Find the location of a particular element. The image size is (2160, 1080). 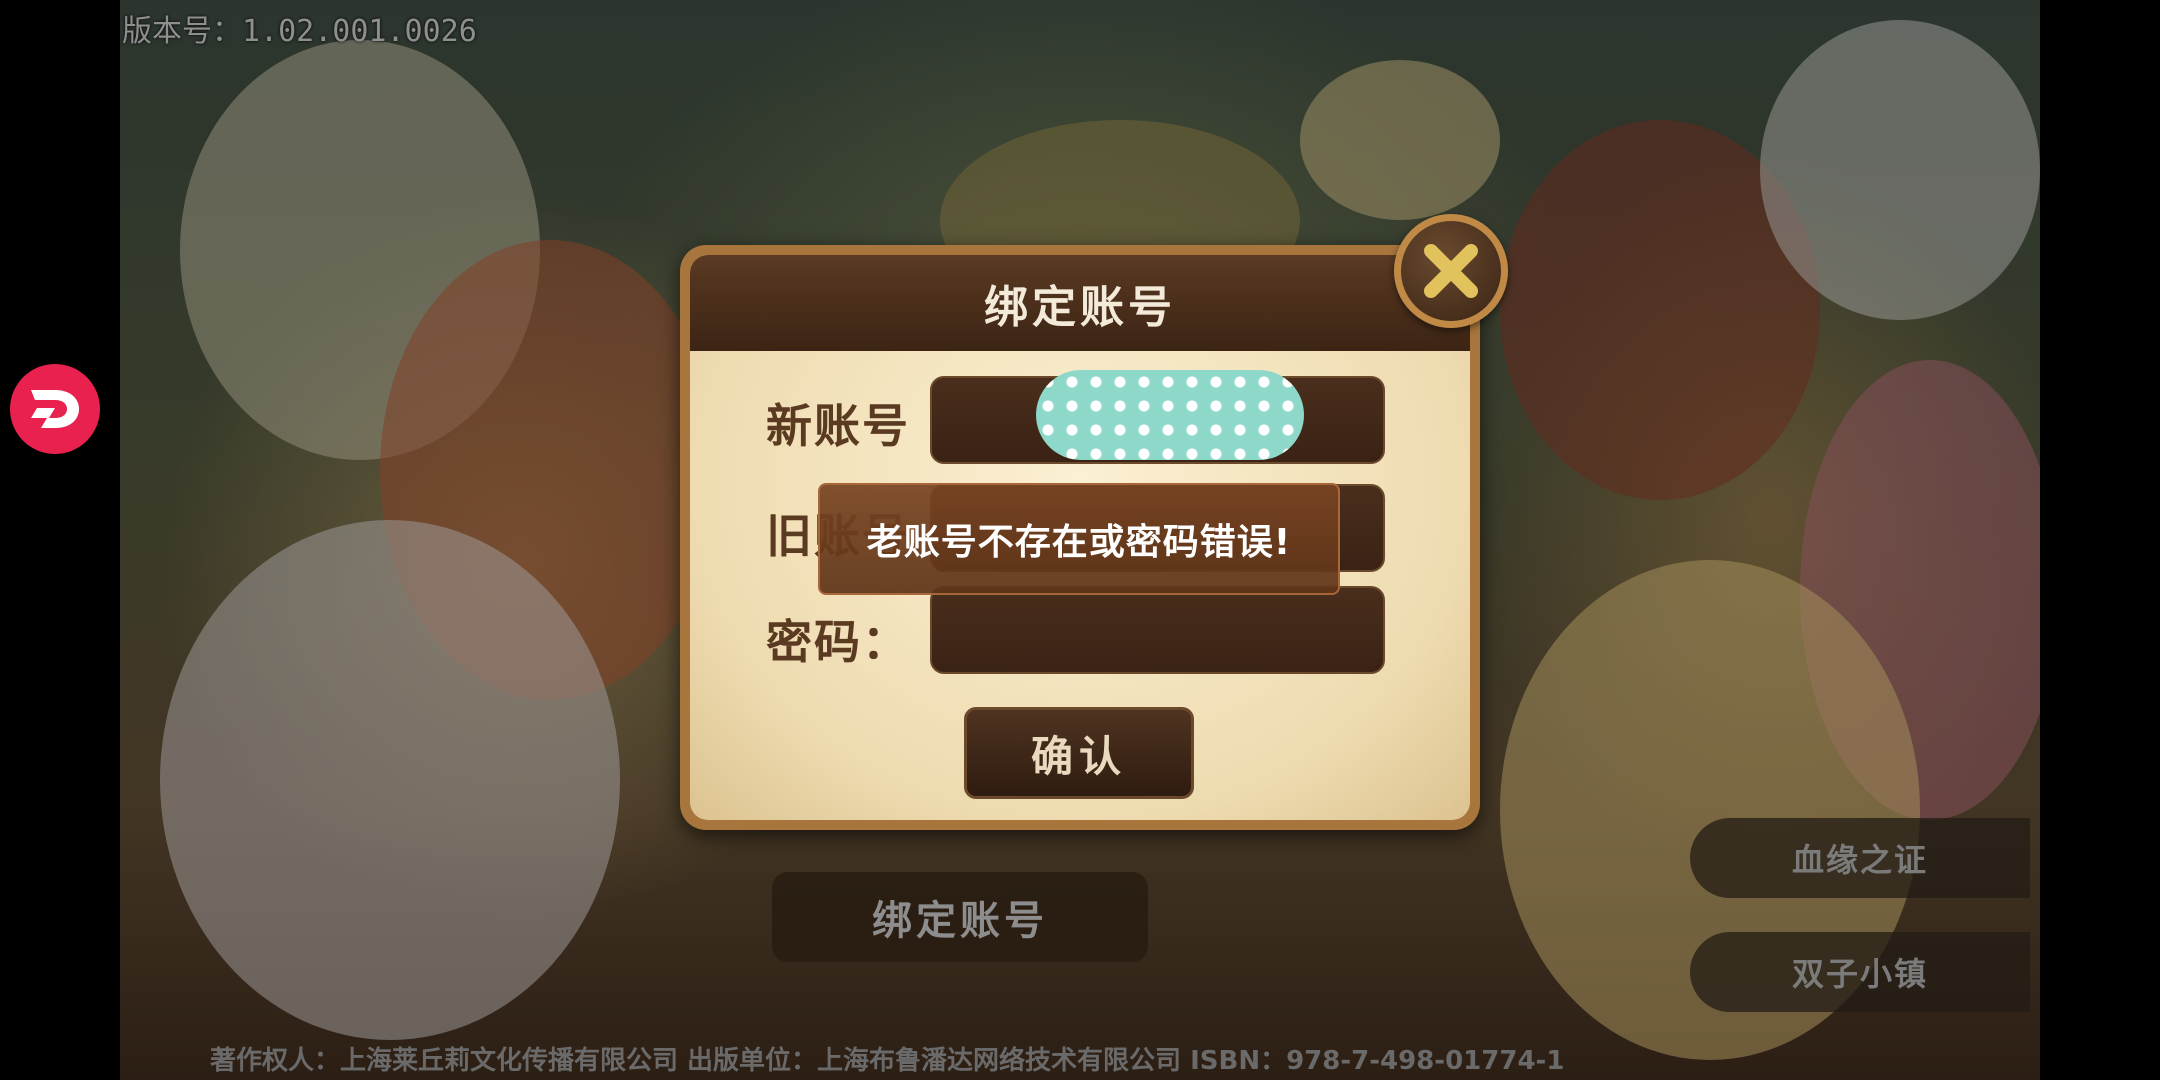

version-label: 版本号：1.02.001.0026 is located at coordinates (299, 31).